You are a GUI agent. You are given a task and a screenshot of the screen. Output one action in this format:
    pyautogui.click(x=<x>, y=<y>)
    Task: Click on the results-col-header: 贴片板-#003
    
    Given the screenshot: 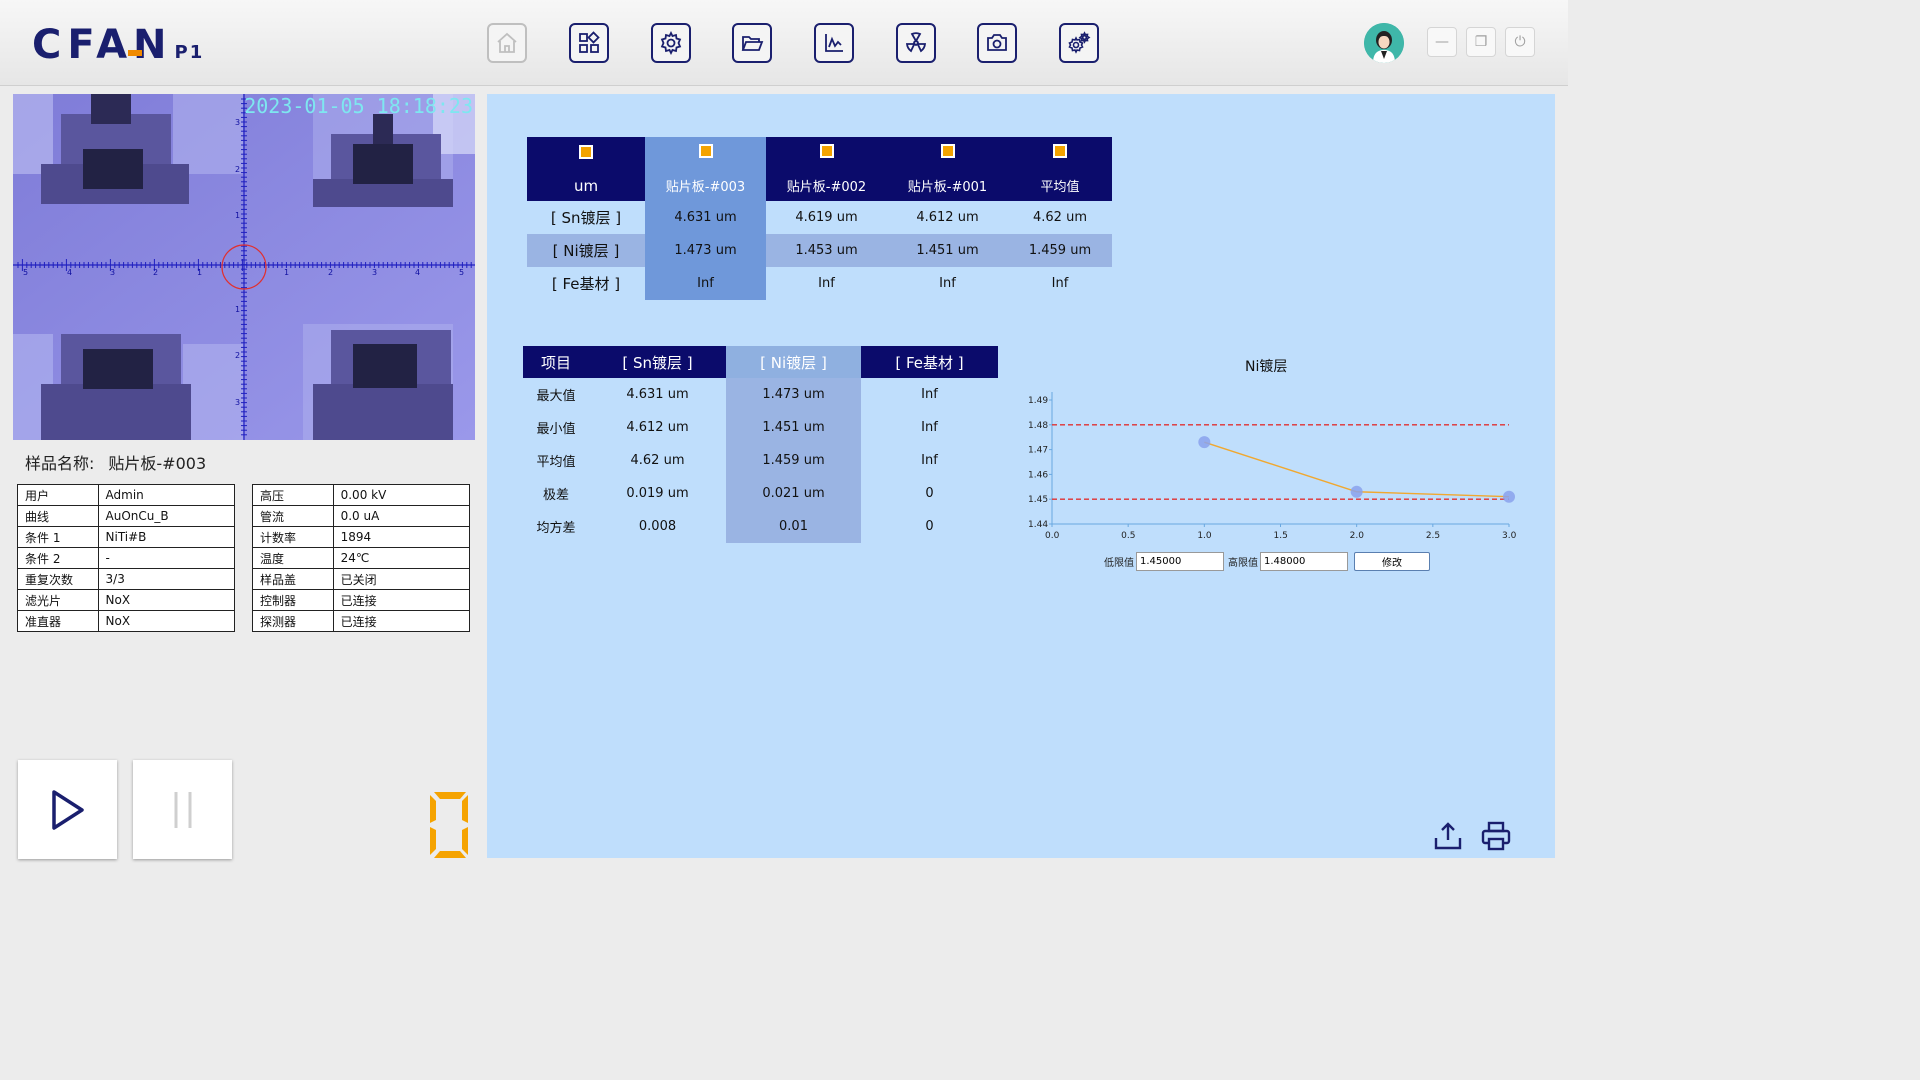 What is the action you would take?
    pyautogui.click(x=705, y=169)
    